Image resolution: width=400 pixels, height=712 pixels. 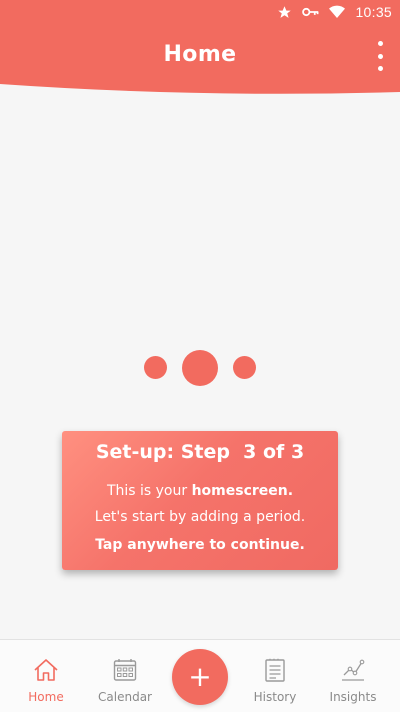 I want to click on status-icons: 10:35, so click(x=334, y=12).